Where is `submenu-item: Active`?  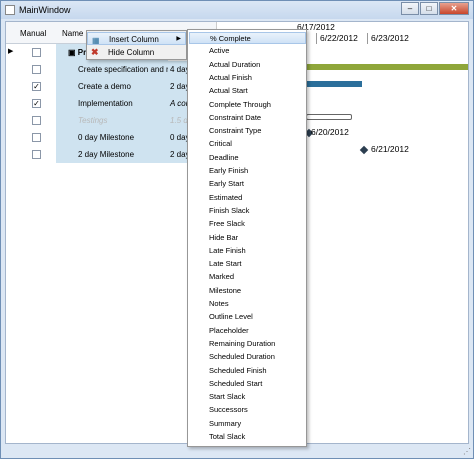 submenu-item: Active is located at coordinates (247, 51).